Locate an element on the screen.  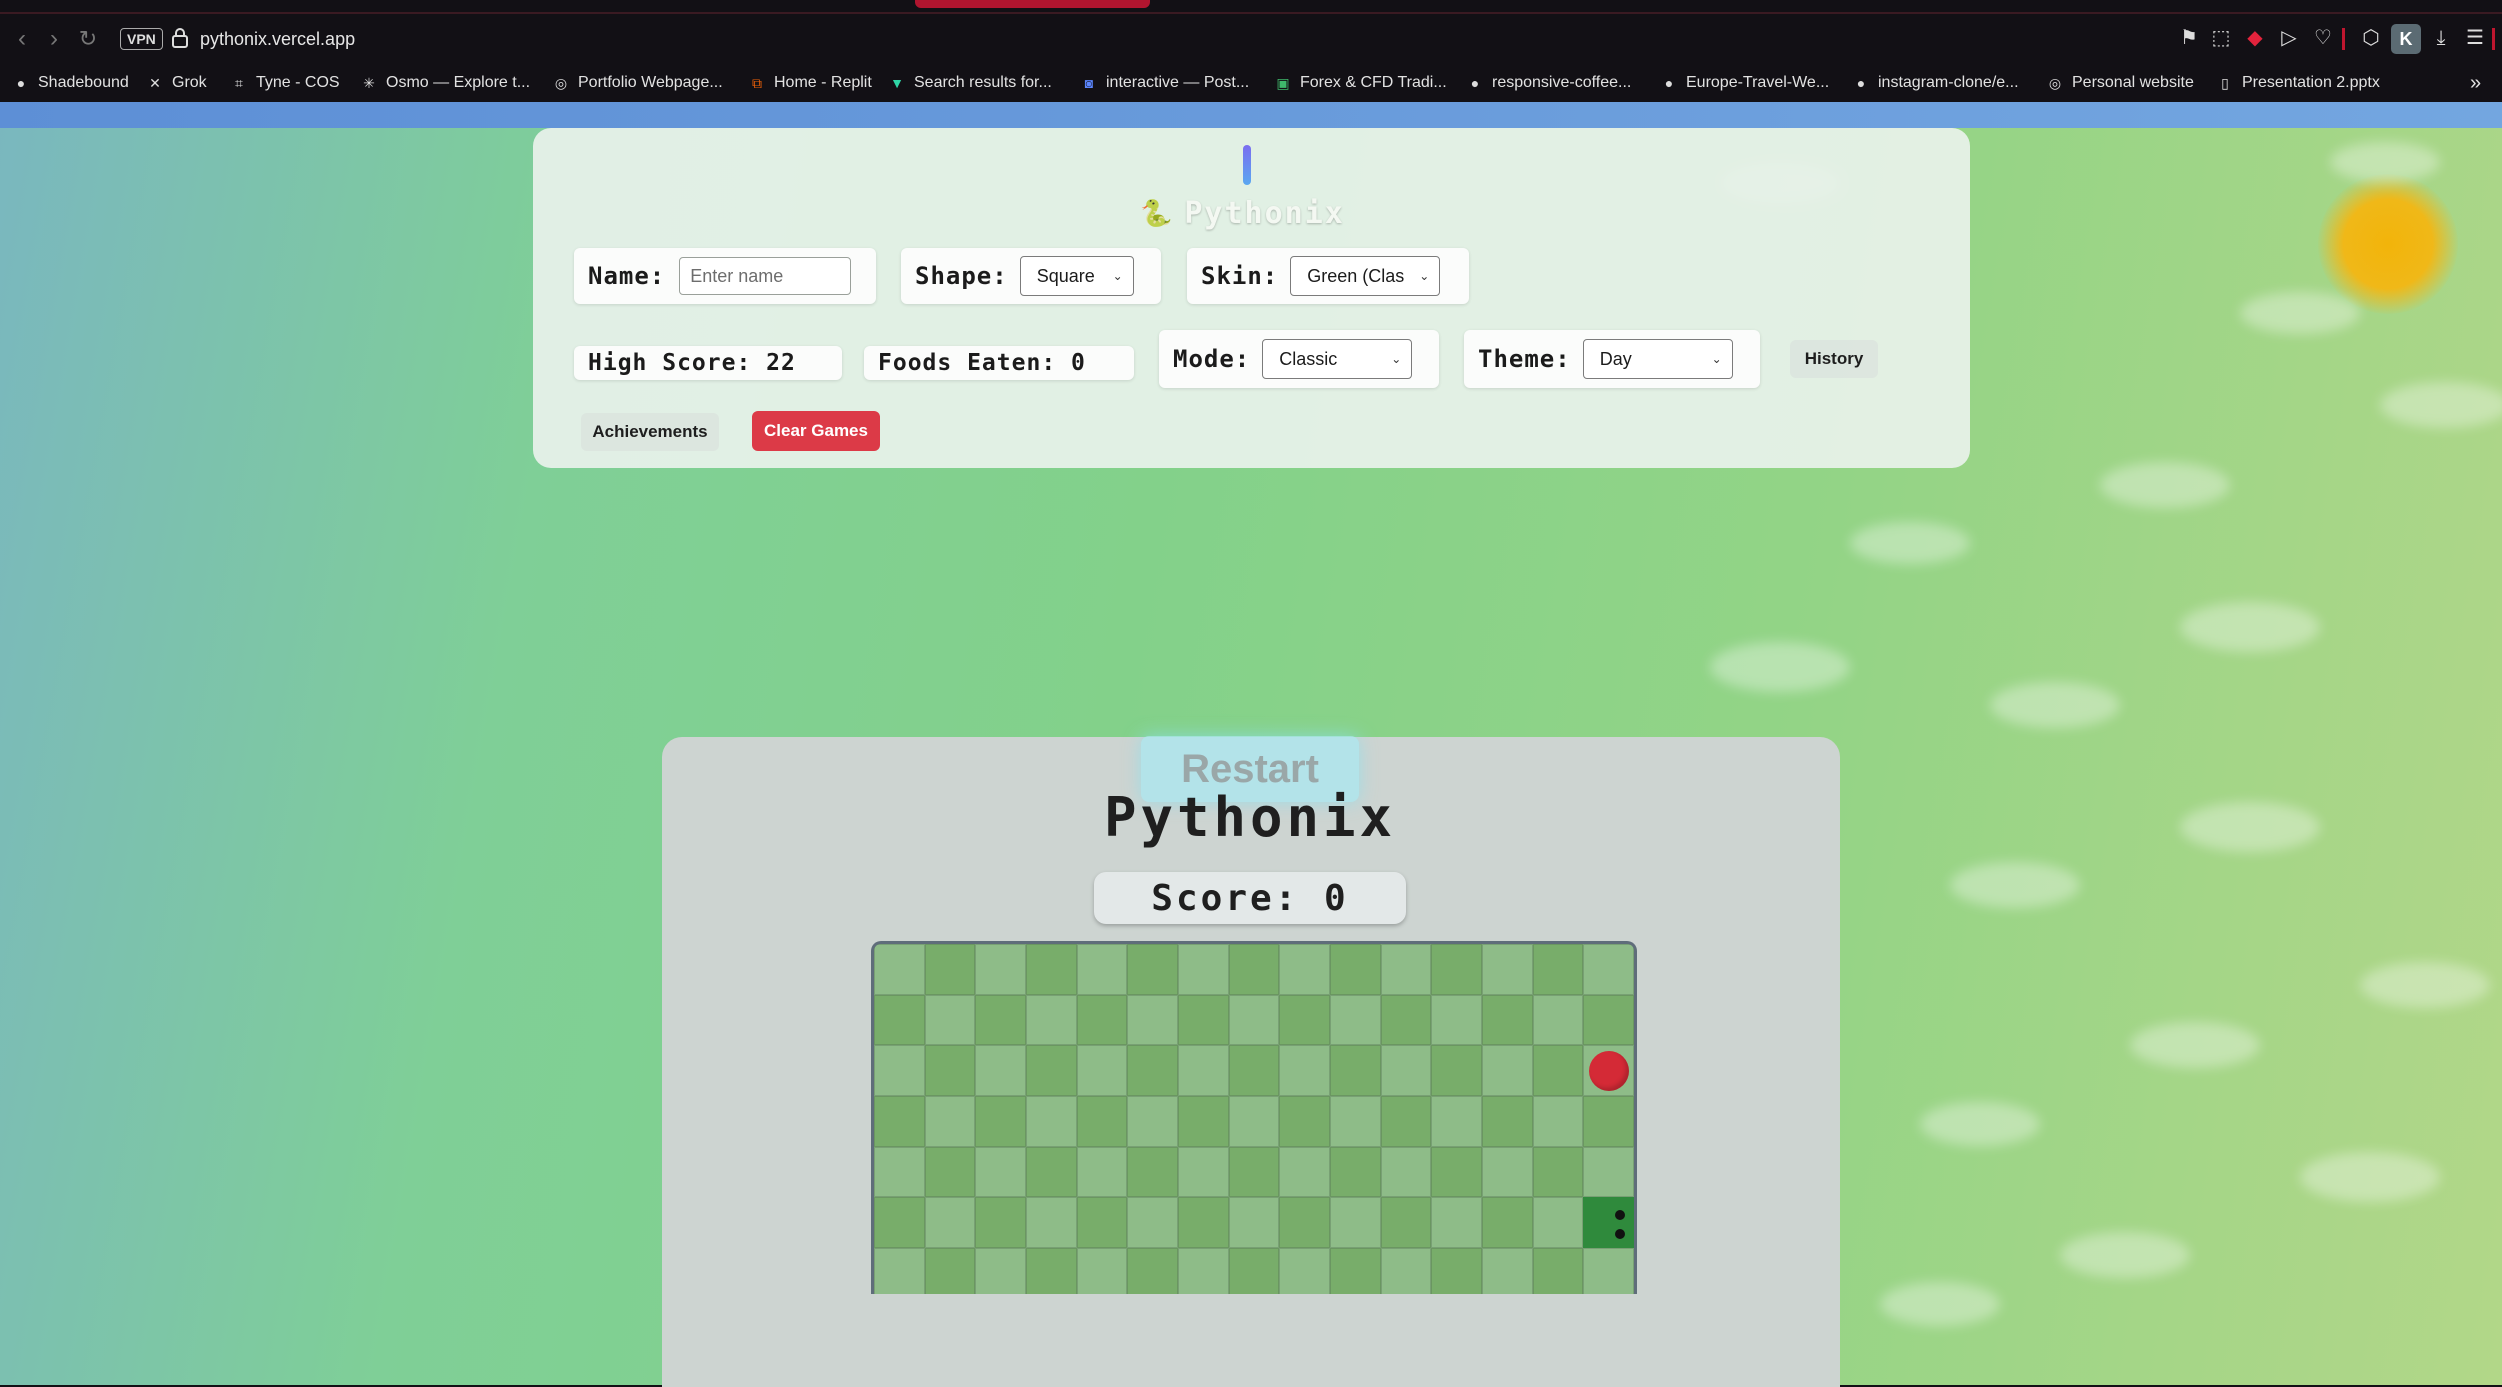
profile-avatar: K is located at coordinates (2406, 39).